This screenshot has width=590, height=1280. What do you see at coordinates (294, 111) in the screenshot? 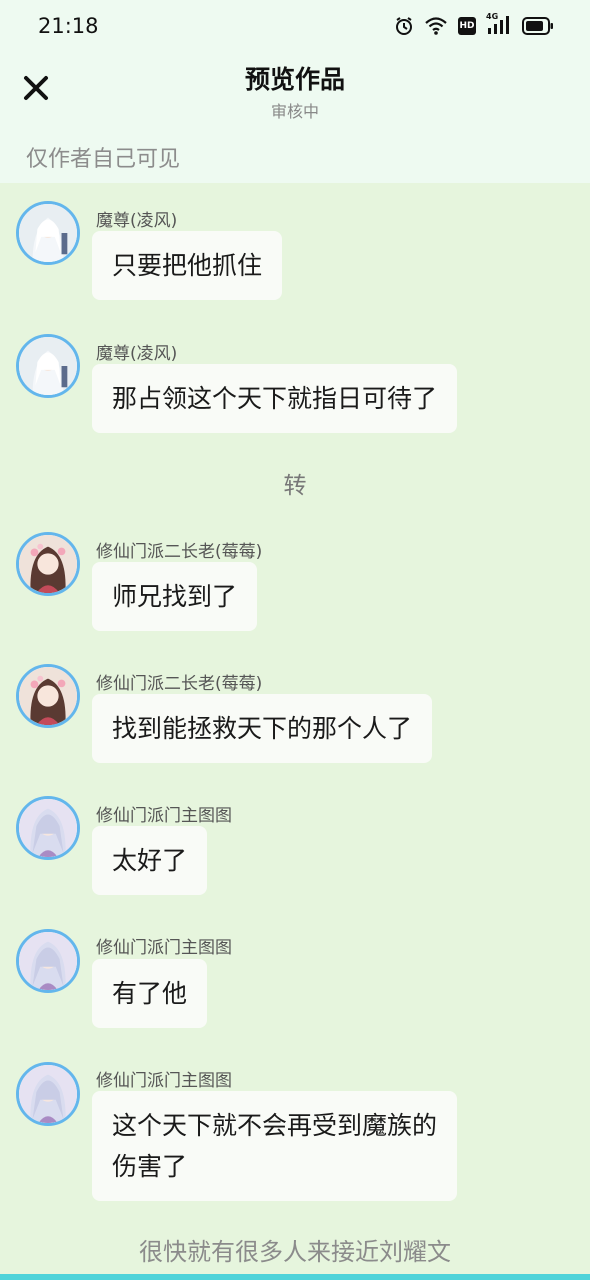
I see `review-status: 审核中` at bounding box center [294, 111].